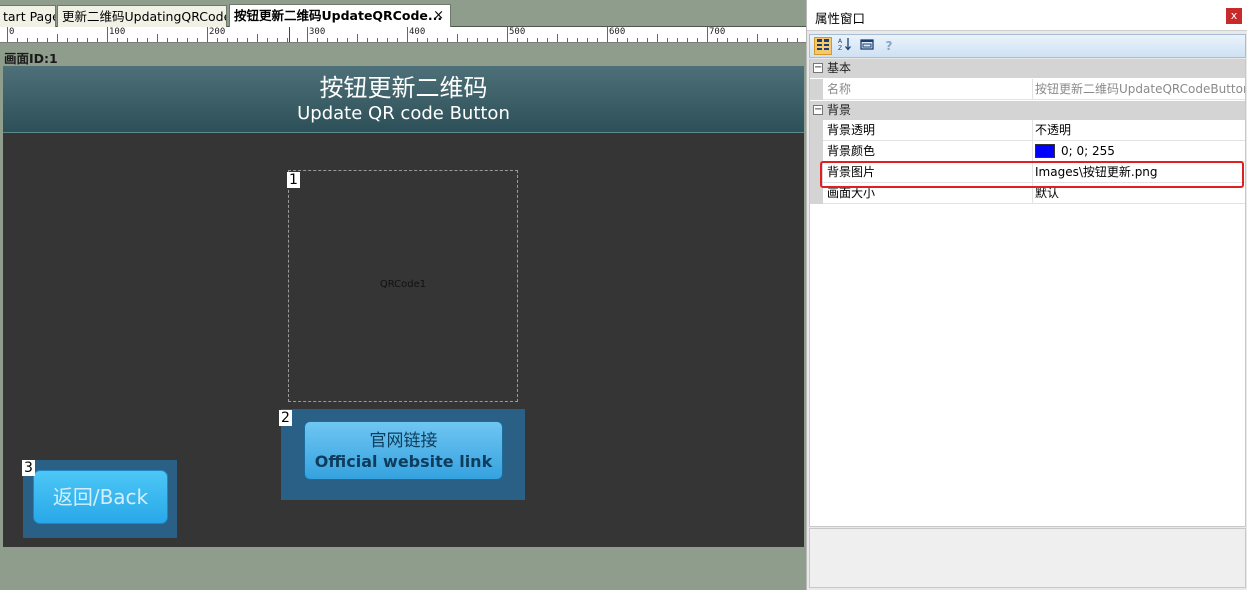 This screenshot has height=590, width=1247. I want to click on property-row-name: 名称 按钮更新二维码UpdateQRCodeButton, so click(1027, 89).